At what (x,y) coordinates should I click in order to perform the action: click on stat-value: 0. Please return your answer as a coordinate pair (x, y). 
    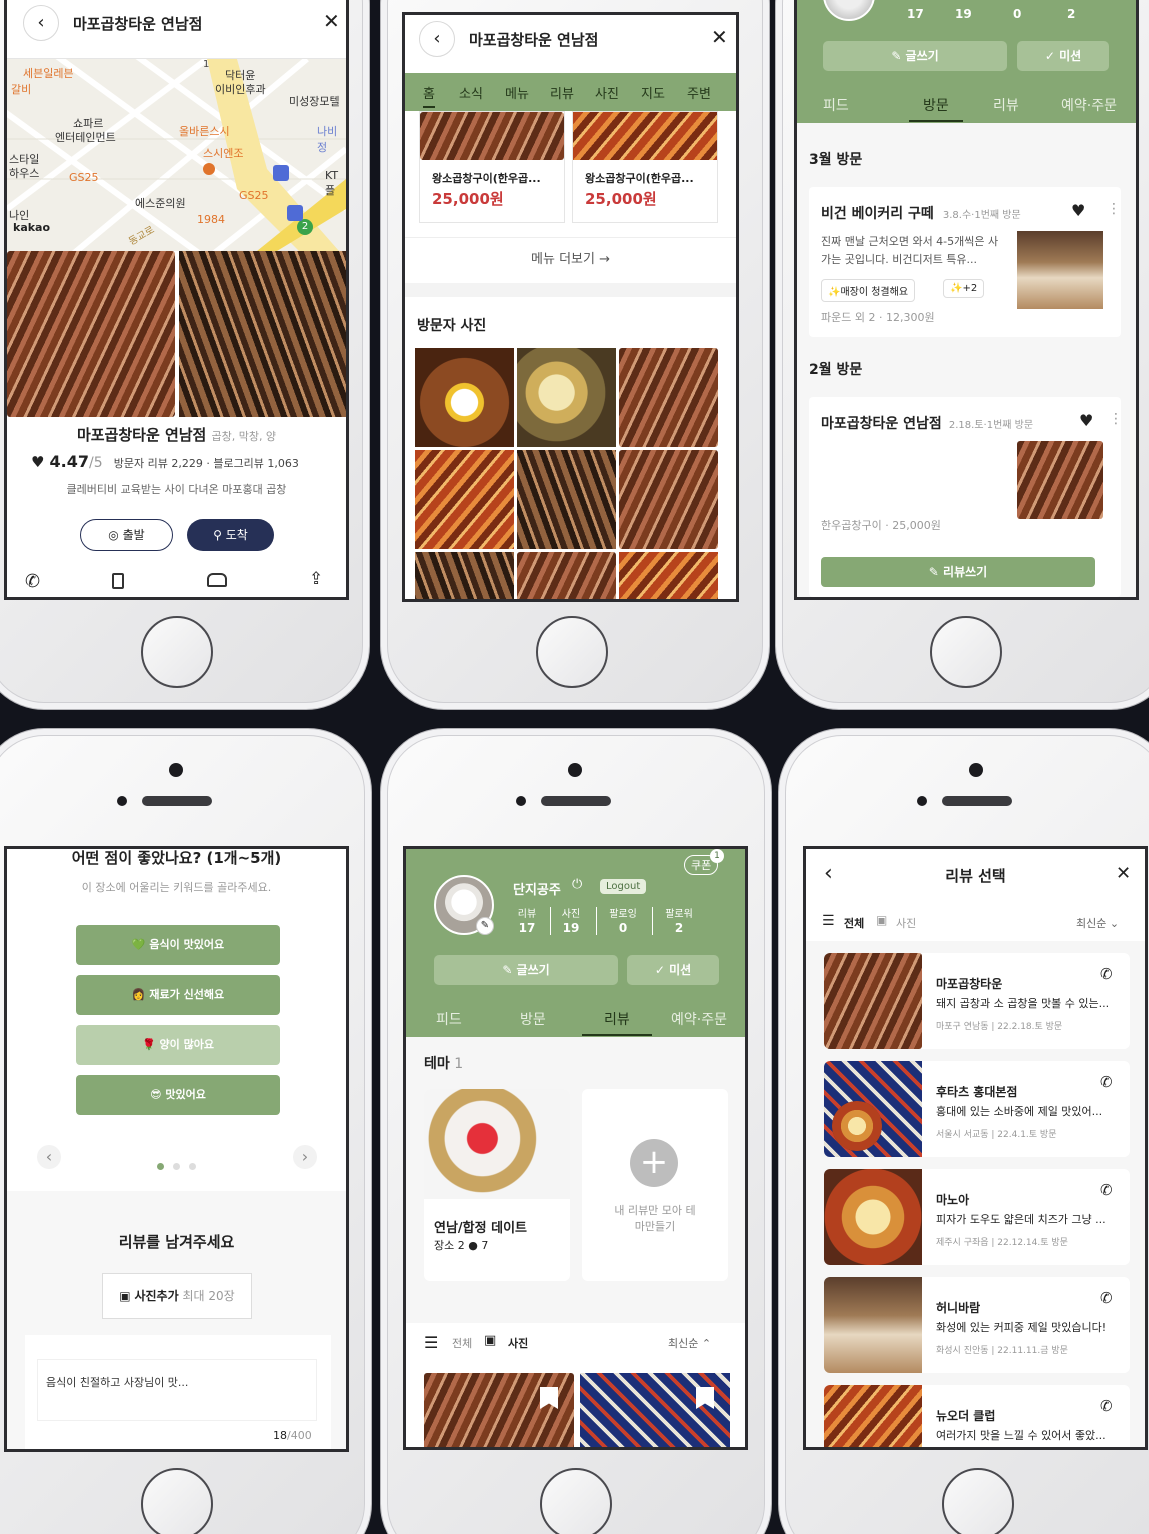
    Looking at the image, I should click on (1017, 14).